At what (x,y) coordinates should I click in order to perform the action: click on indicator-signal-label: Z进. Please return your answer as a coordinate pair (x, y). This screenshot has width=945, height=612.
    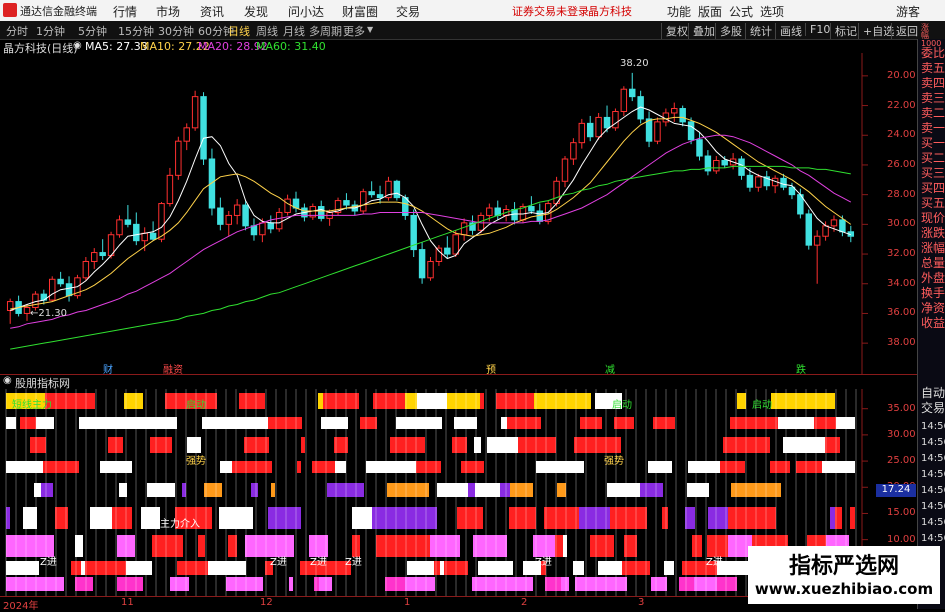
    Looking at the image, I should click on (714, 562).